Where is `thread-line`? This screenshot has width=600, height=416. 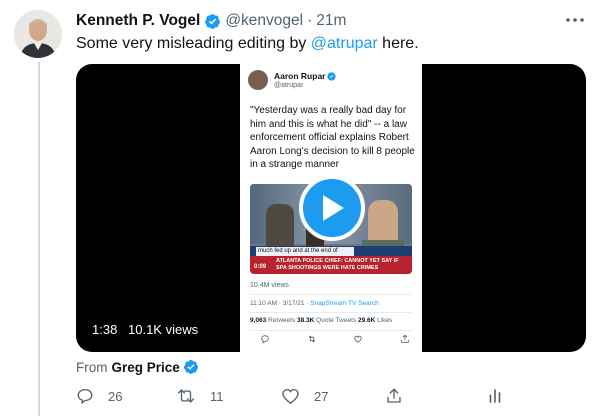 thread-line is located at coordinates (39, 239).